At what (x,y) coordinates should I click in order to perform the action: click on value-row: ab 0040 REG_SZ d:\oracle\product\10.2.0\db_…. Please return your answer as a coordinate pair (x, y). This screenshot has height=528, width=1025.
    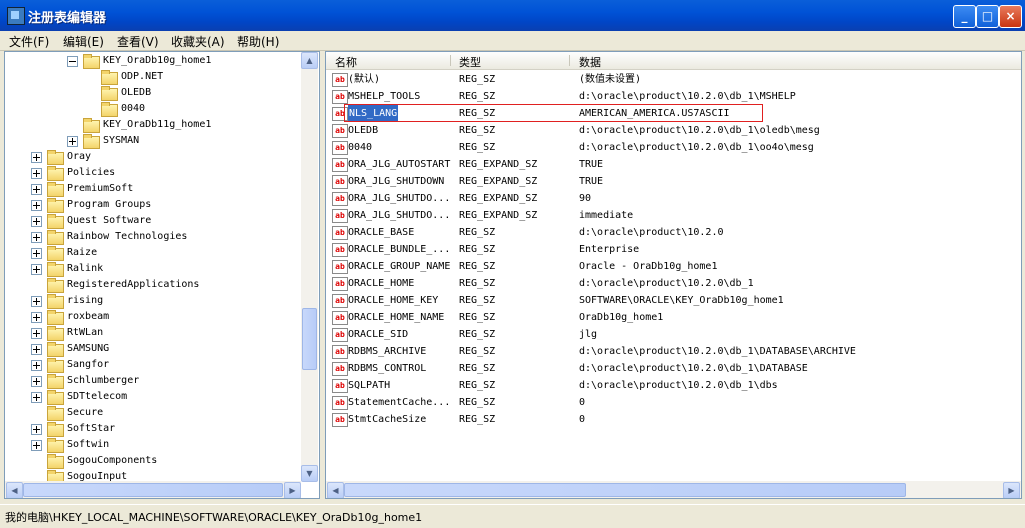
    Looking at the image, I should click on (673, 147).